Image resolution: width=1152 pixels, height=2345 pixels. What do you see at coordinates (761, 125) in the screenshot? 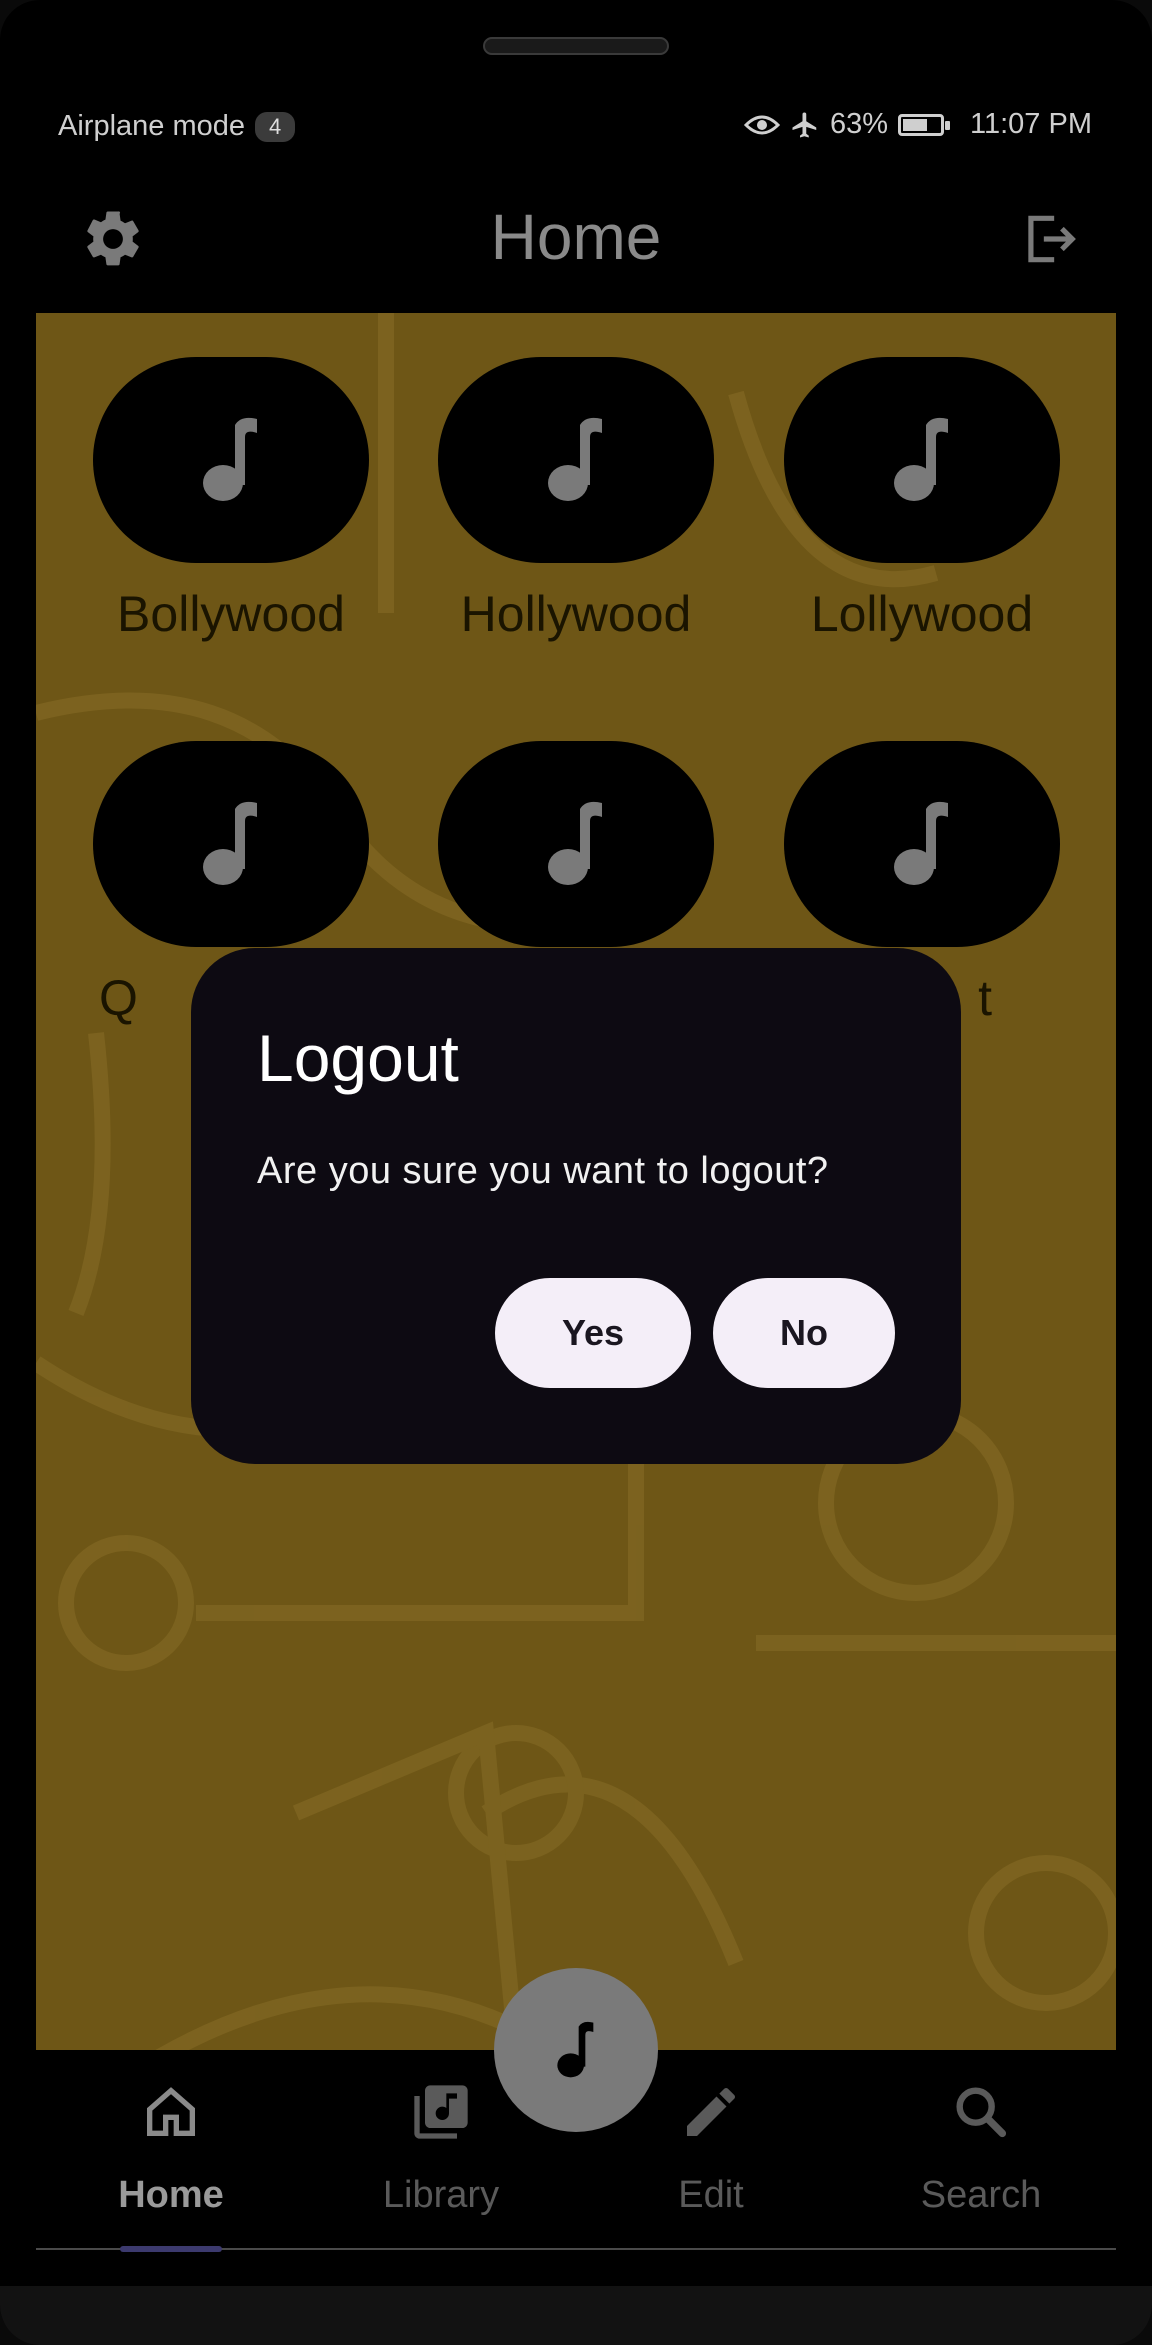
I see `eye-icon` at bounding box center [761, 125].